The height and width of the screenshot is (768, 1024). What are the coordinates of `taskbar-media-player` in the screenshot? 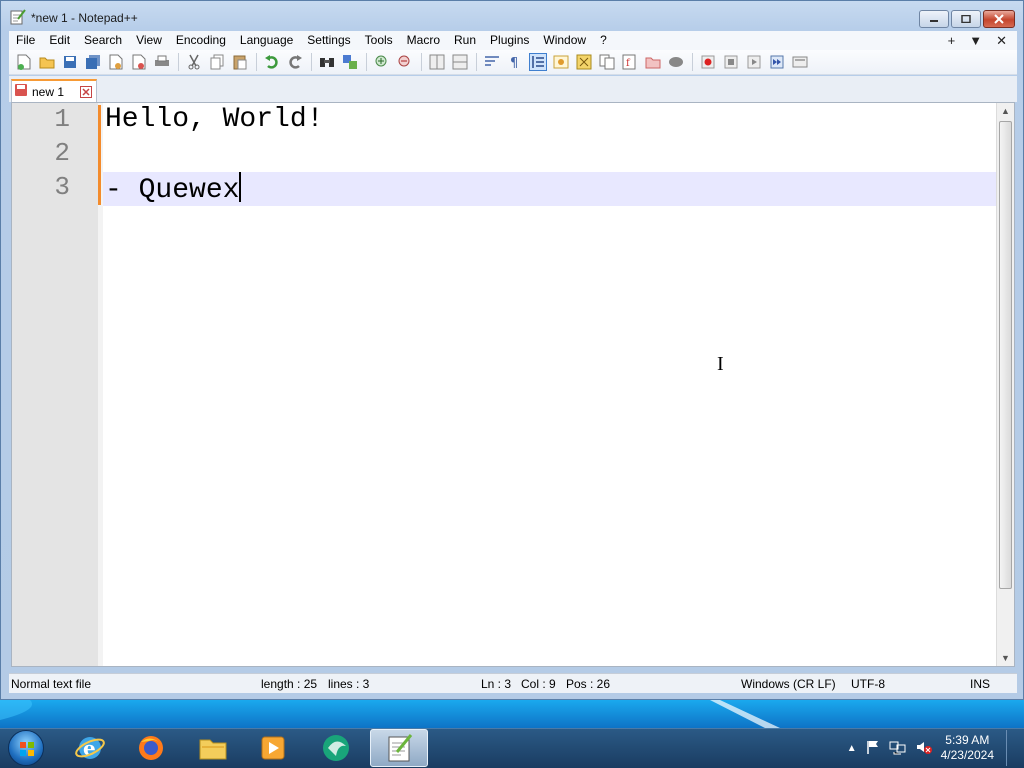 It's located at (273, 748).